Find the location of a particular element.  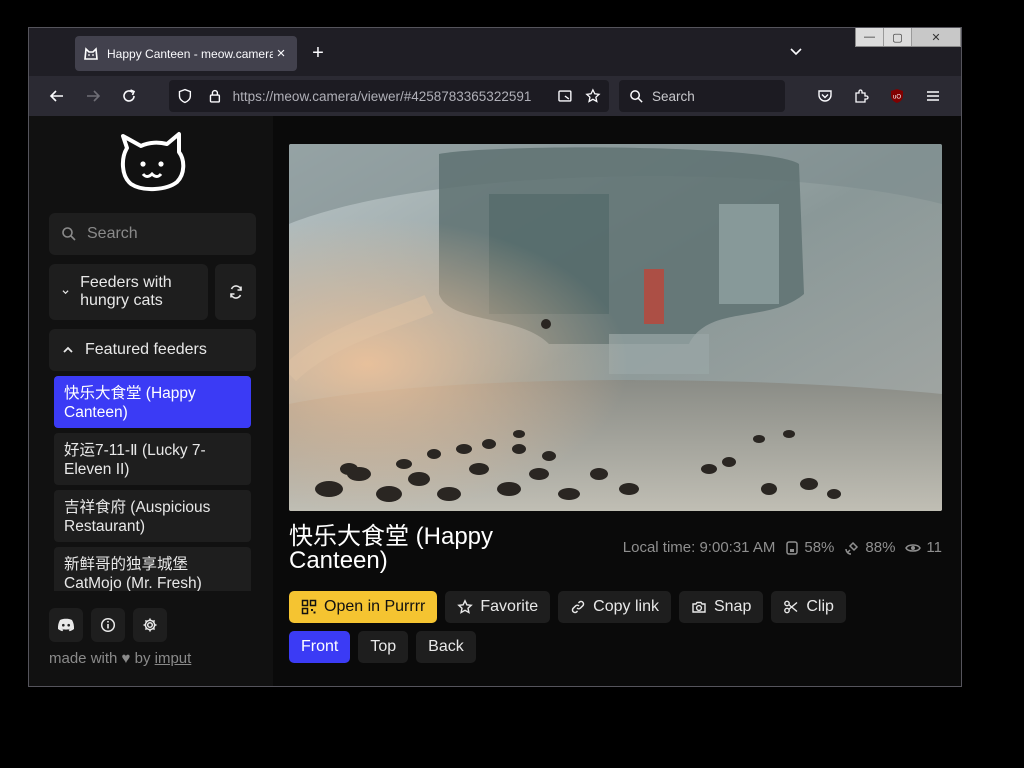

by-text: by is located at coordinates (142, 658).